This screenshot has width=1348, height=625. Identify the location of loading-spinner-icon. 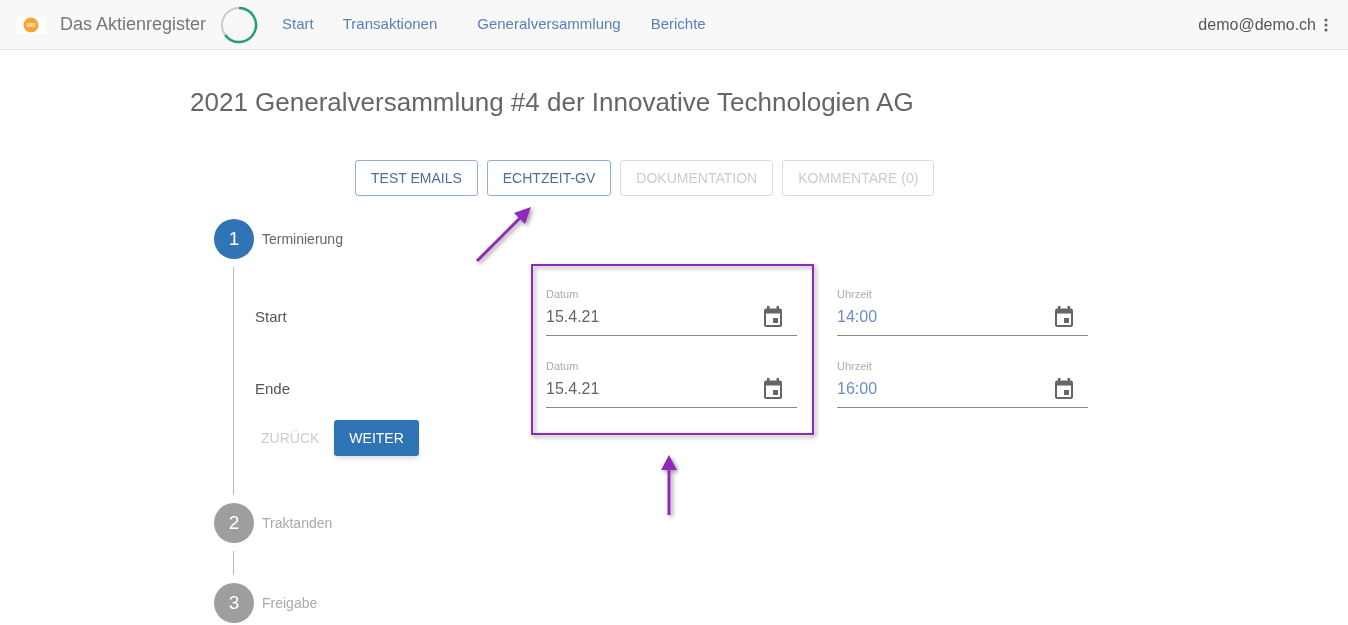
(239, 24).